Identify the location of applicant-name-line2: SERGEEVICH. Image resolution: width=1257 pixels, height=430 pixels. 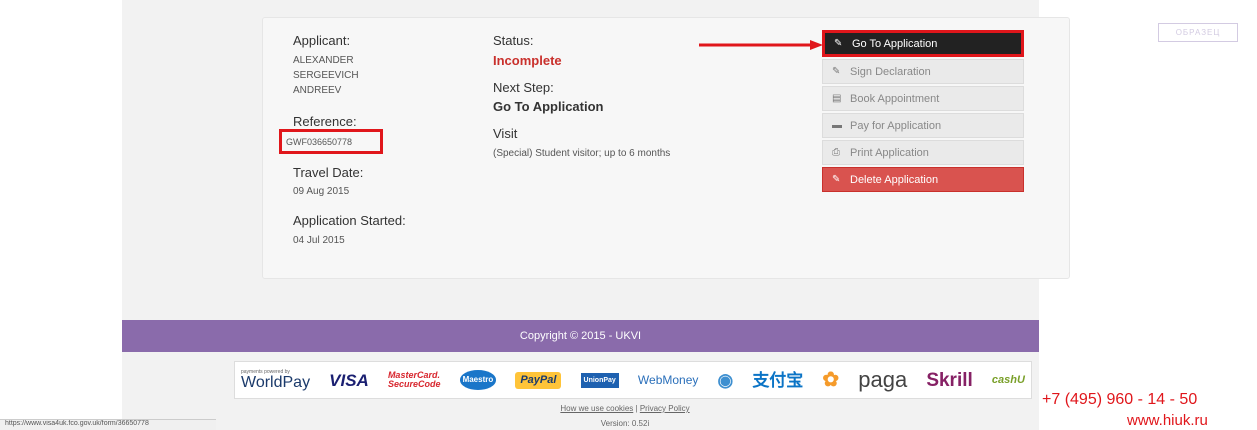
(326, 75).